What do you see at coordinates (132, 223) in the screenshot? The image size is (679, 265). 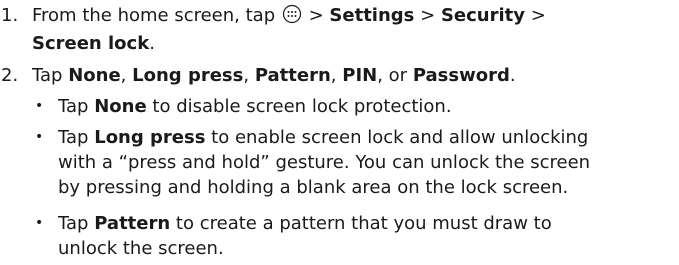 I see `bullet-option: Pattern` at bounding box center [132, 223].